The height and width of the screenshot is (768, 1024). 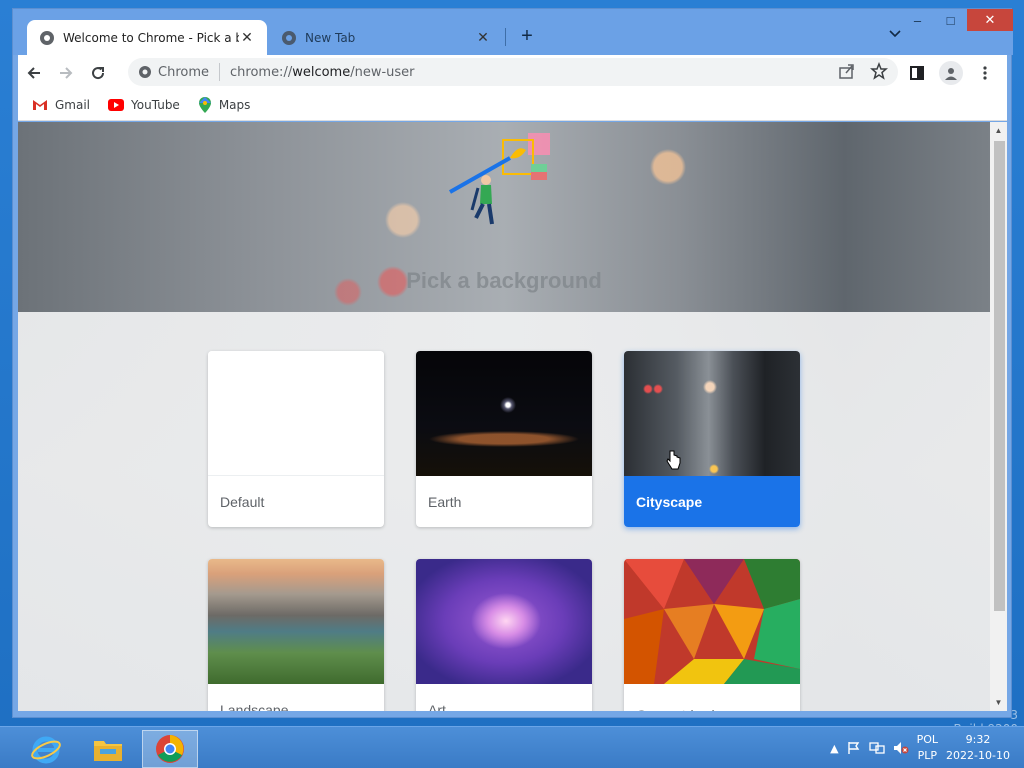 What do you see at coordinates (504, 280) in the screenshot?
I see `page-title: Pick a background` at bounding box center [504, 280].